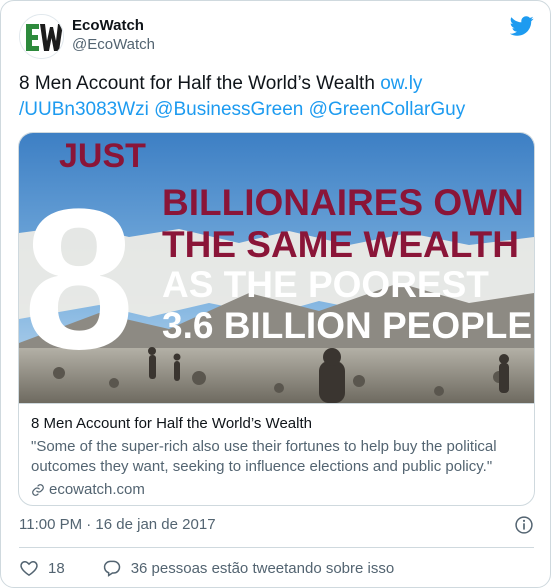 The width and height of the screenshot is (551, 588). What do you see at coordinates (387, 109) in the screenshot?
I see `mention-greencollarguy: @GreenCollarGuy` at bounding box center [387, 109].